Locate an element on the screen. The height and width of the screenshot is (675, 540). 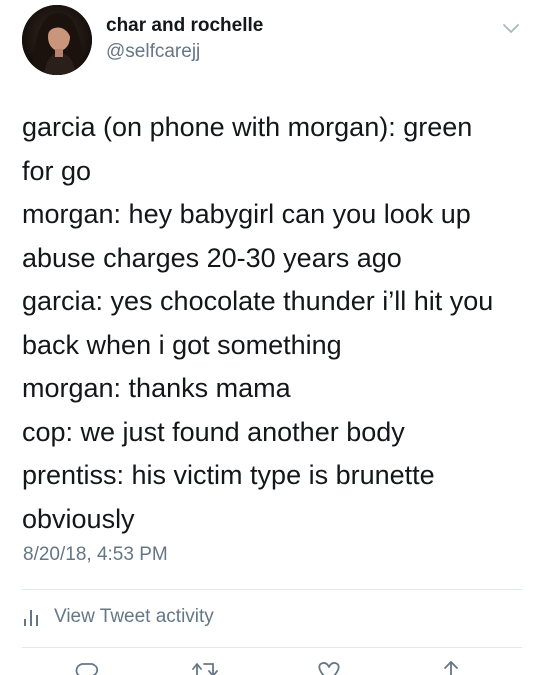
display-name: char and rochelle is located at coordinates (184, 26).